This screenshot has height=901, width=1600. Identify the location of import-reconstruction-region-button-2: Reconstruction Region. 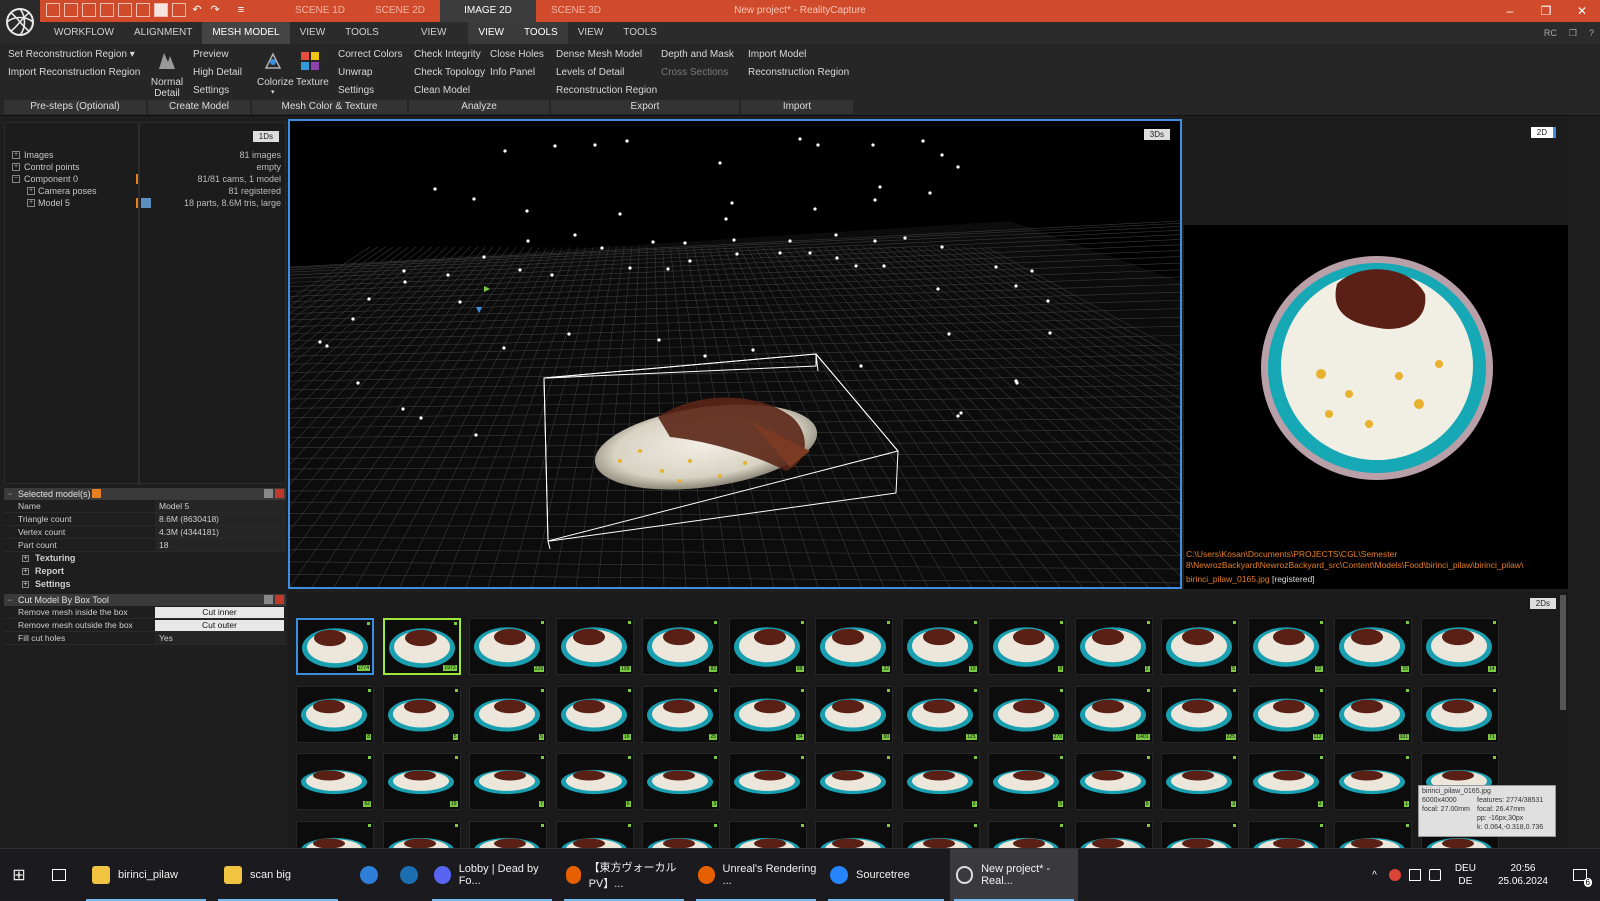
(798, 72).